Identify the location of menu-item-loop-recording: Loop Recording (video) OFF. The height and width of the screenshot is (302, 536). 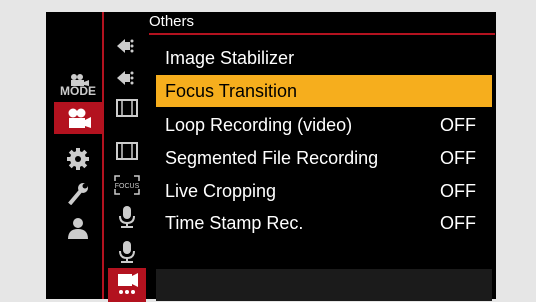
(324, 125).